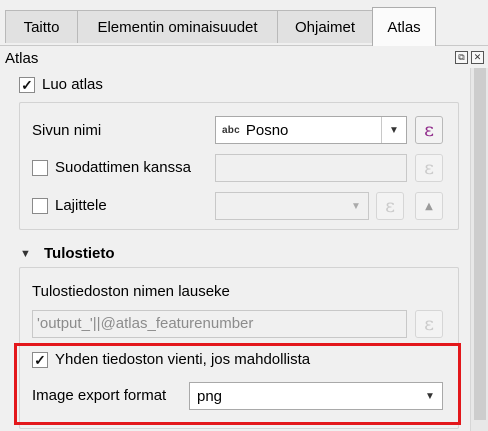  I want to click on panel-title: Atlas, so click(22, 58).